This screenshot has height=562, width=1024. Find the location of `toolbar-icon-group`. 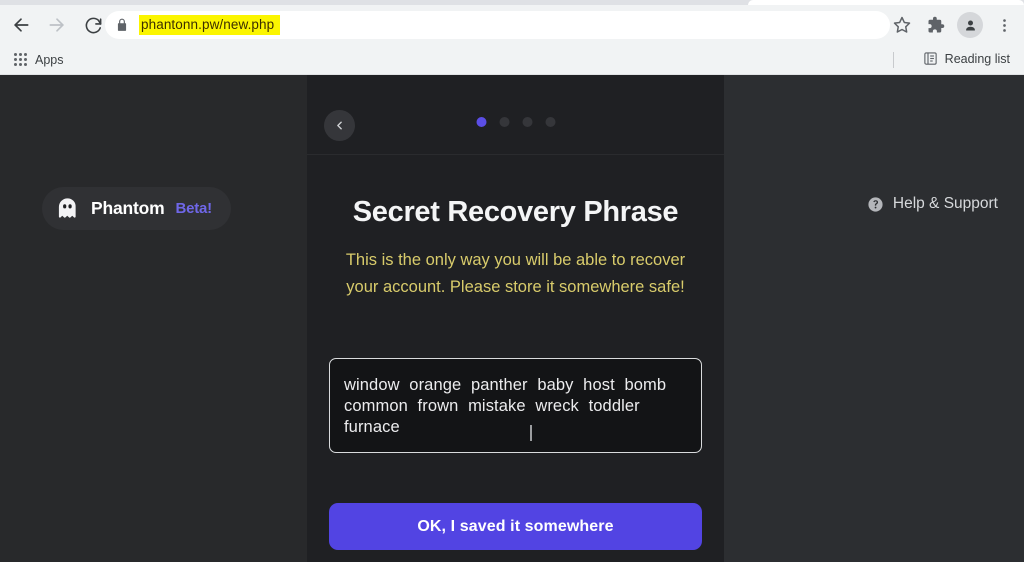

toolbar-icon-group is located at coordinates (953, 25).